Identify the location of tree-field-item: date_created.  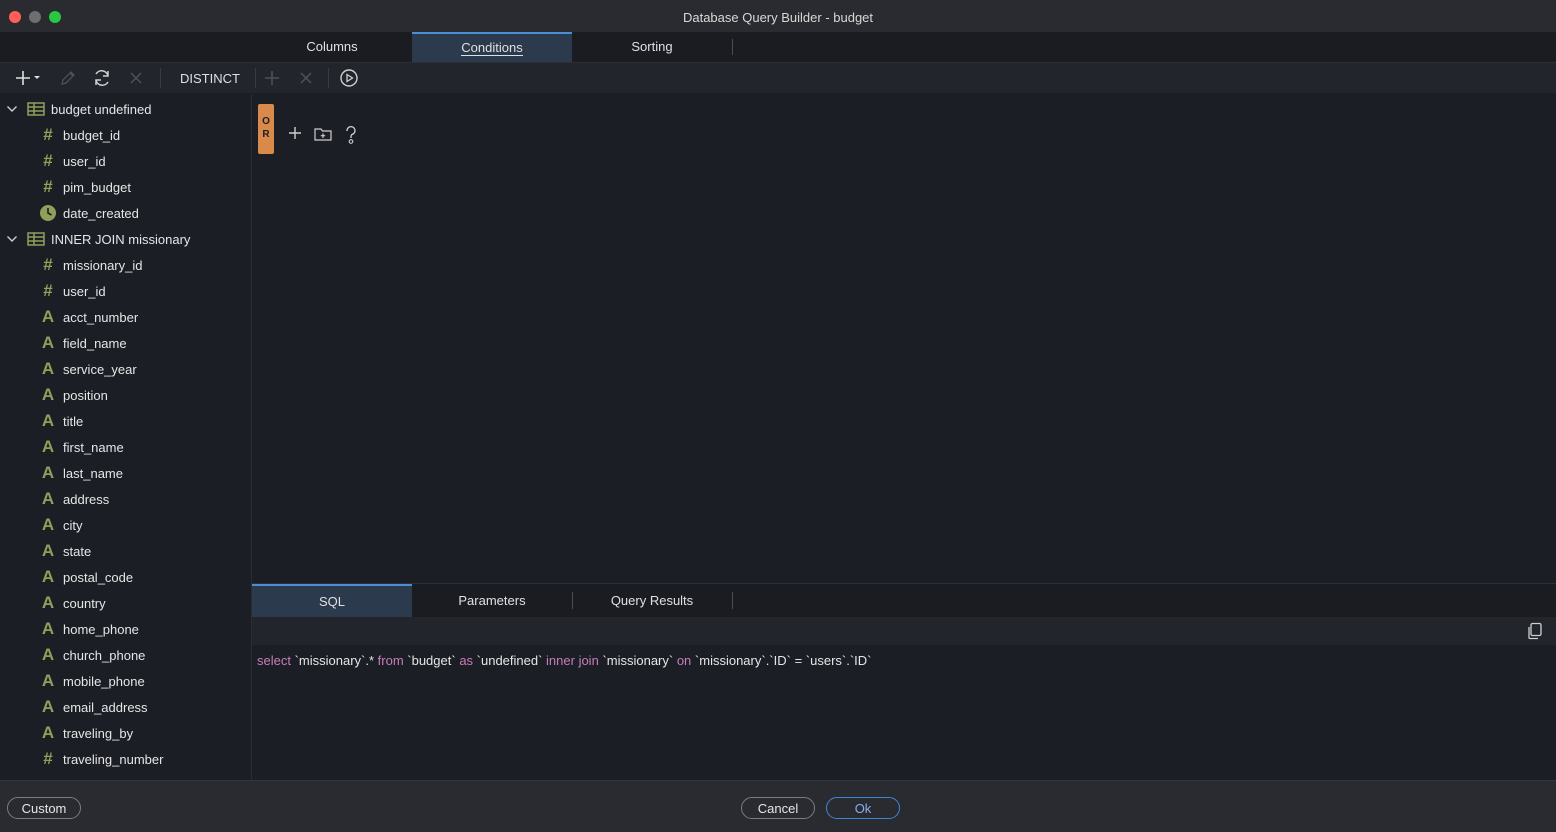
(125, 213).